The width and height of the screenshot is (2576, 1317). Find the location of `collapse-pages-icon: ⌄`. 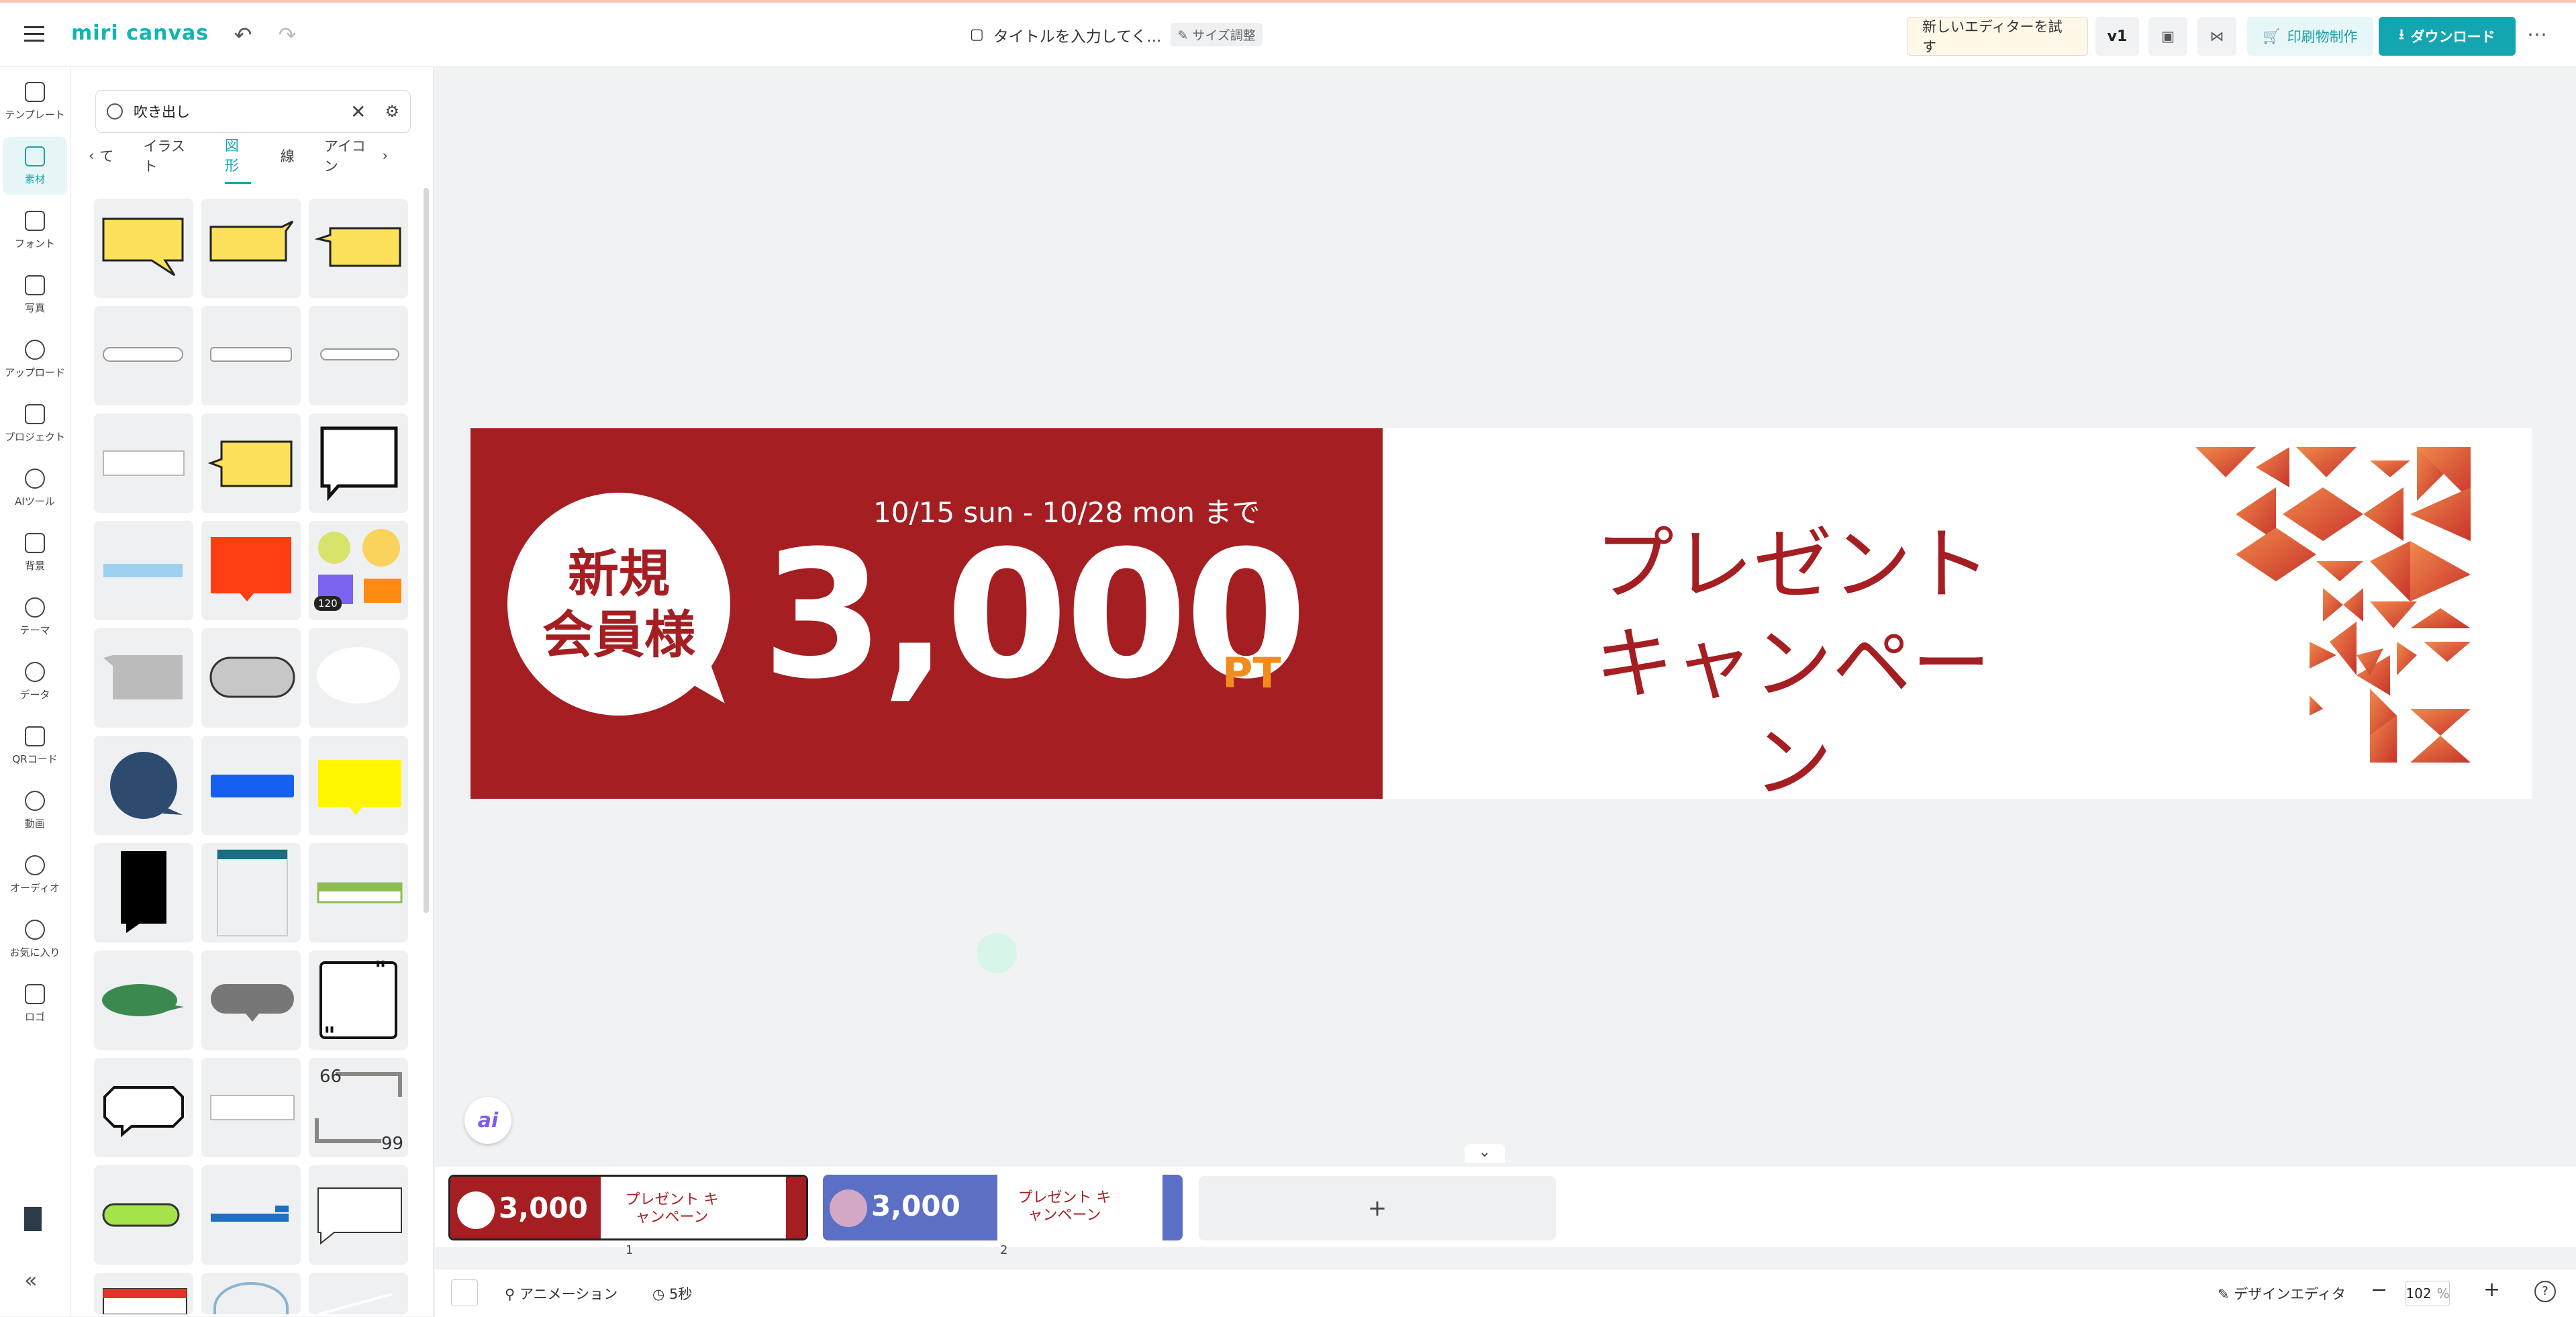

collapse-pages-icon: ⌄ is located at coordinates (1485, 1154).